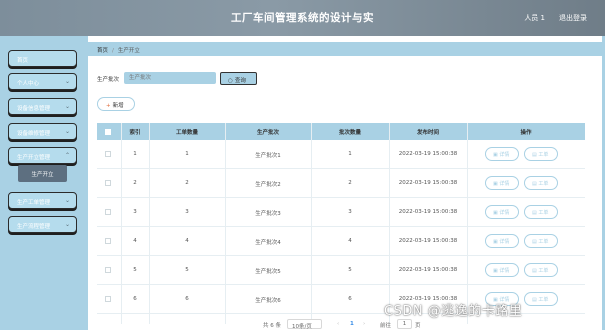 The width and height of the screenshot is (605, 330). I want to click on search-input, so click(170, 78).